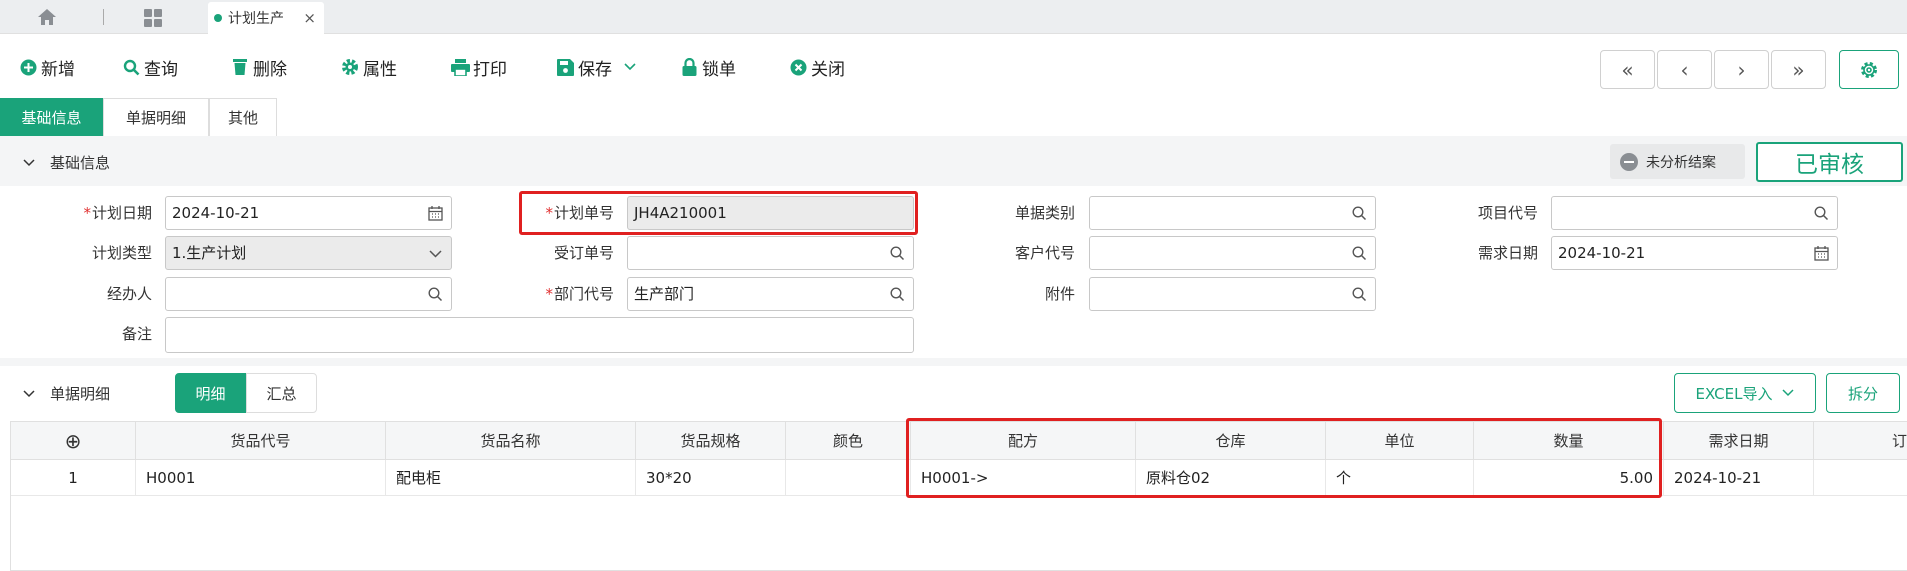 The width and height of the screenshot is (1907, 571). Describe the element at coordinates (73, 441) in the screenshot. I see `add-row-icon: ⊕` at that location.